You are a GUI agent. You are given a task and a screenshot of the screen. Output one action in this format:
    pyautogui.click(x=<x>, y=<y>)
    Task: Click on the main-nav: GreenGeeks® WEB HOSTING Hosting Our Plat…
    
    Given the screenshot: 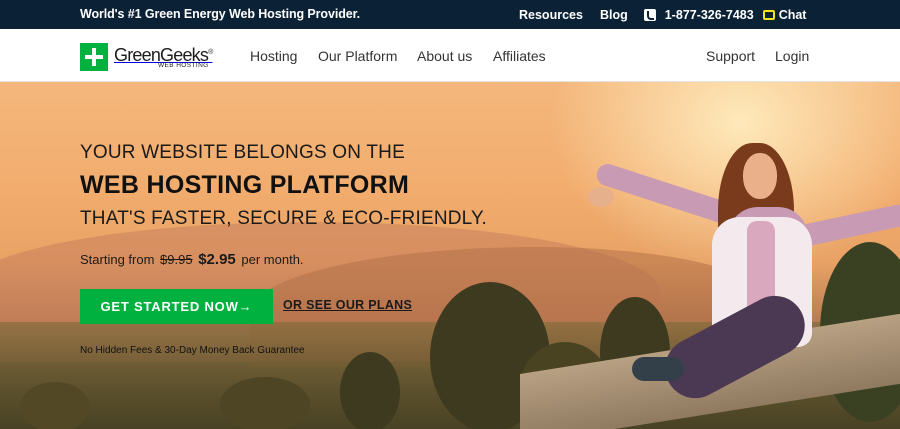 What is the action you would take?
    pyautogui.click(x=450, y=55)
    